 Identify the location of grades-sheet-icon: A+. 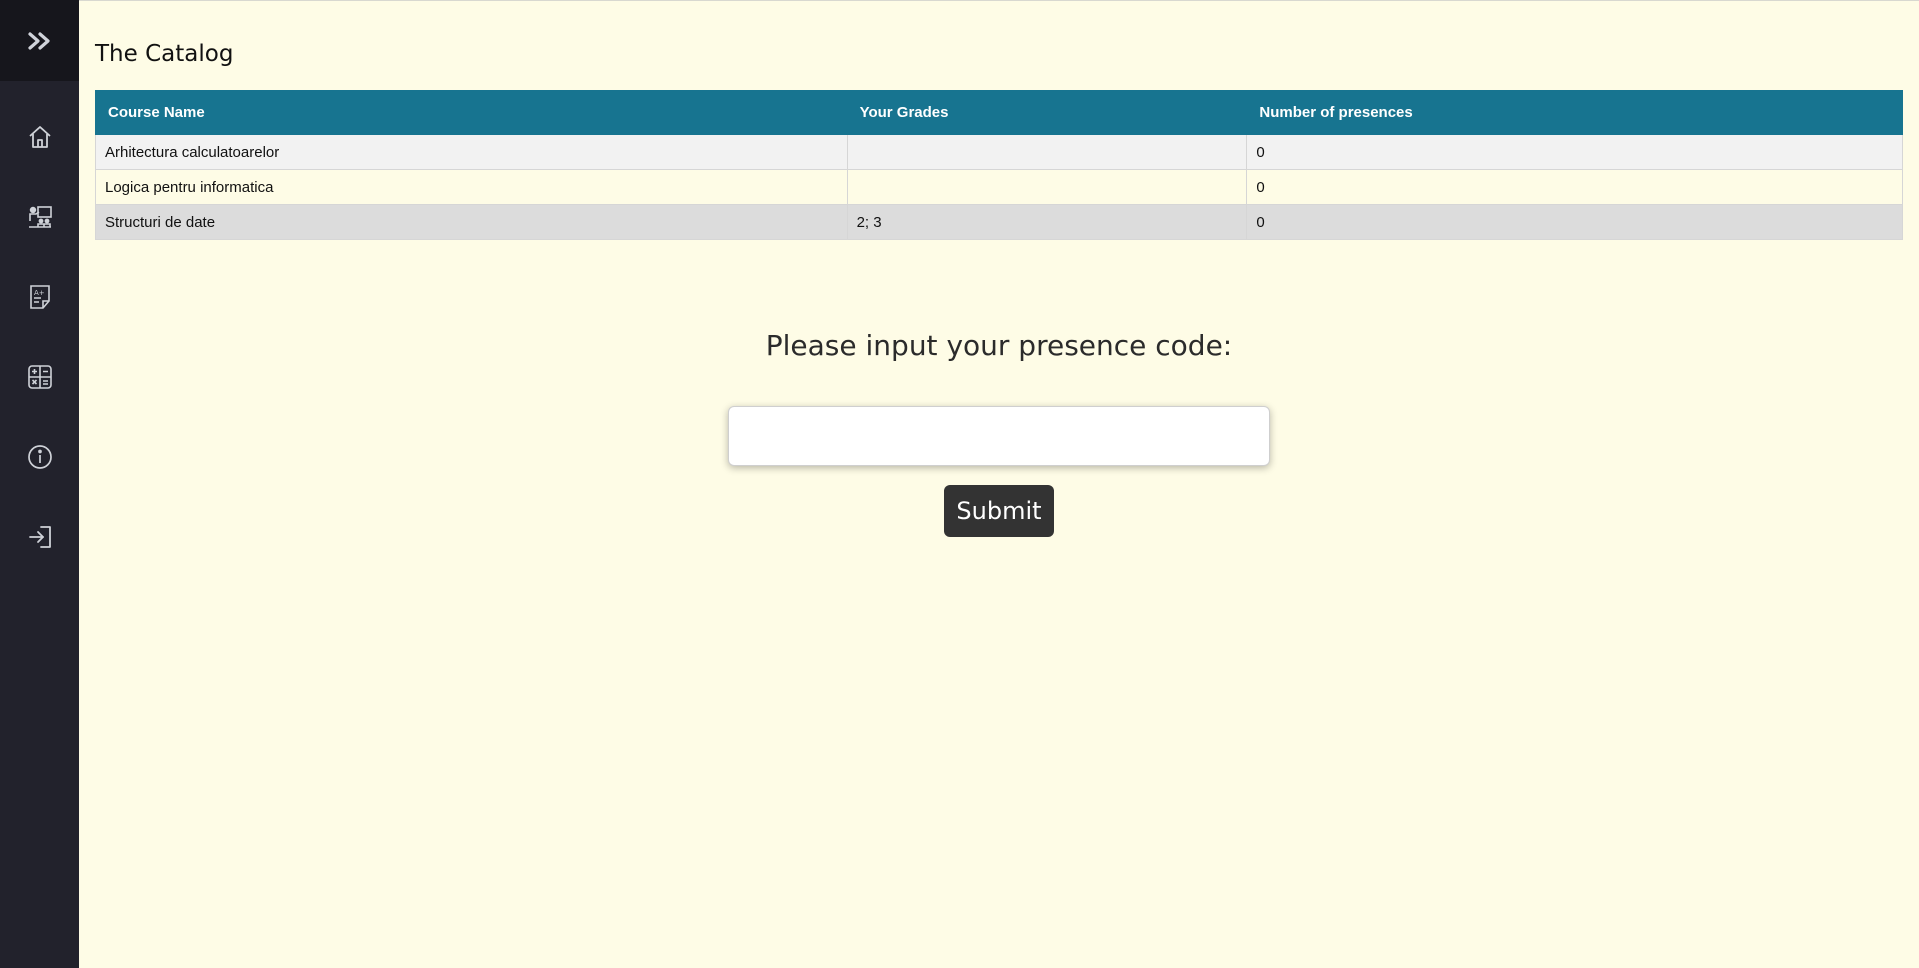
(40, 297).